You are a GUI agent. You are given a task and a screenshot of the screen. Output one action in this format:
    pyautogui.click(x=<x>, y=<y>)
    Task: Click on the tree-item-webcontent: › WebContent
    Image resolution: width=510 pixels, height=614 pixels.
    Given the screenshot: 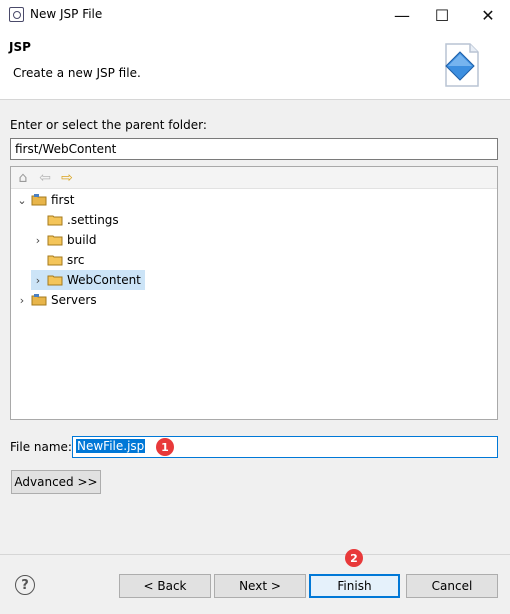 What is the action you would take?
    pyautogui.click(x=88, y=280)
    